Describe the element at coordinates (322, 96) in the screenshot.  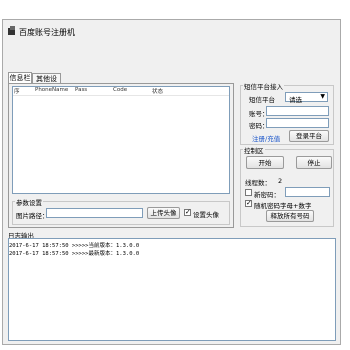
I see `chevron-down-icon: ▼` at that location.